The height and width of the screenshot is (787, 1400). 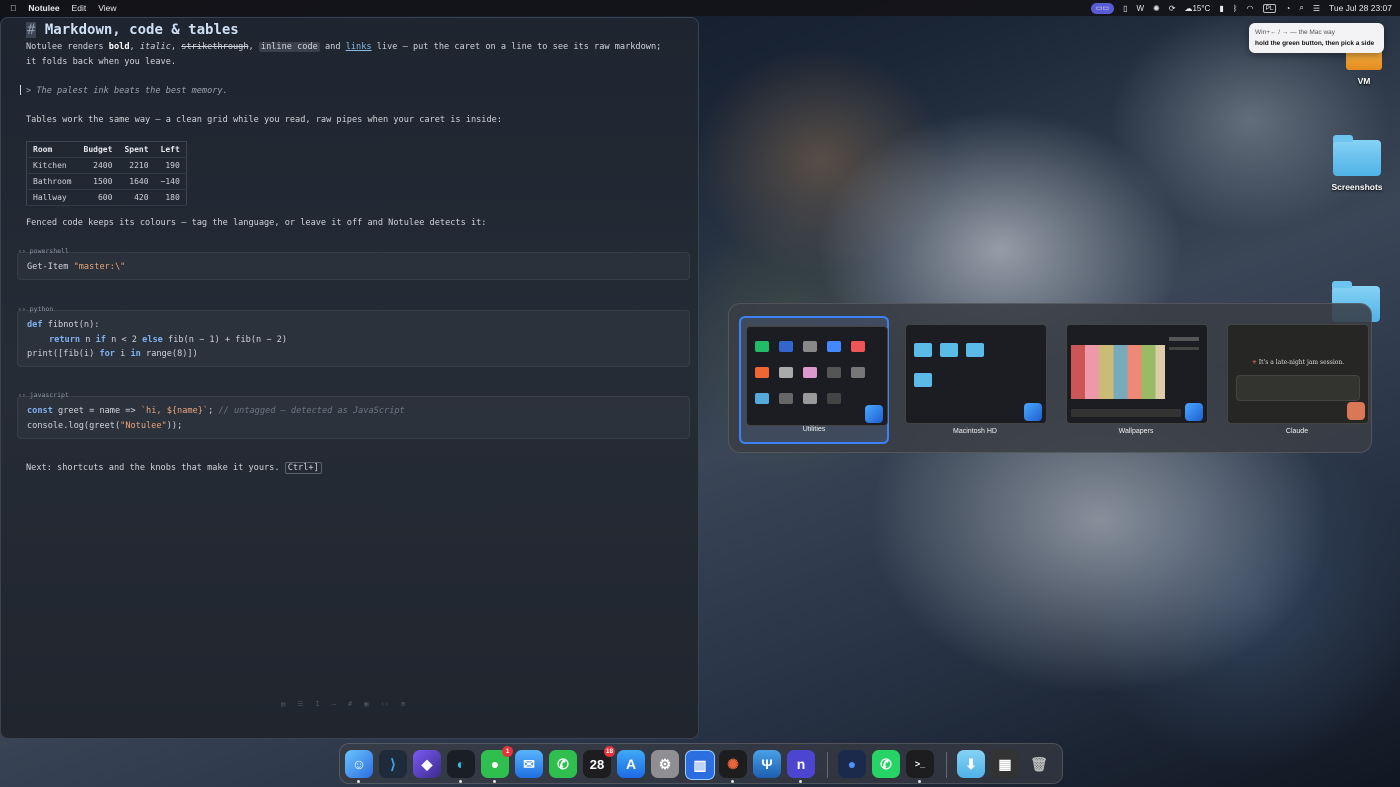 What do you see at coordinates (920, 764) in the screenshot?
I see `terminal-icon: >_` at bounding box center [920, 764].